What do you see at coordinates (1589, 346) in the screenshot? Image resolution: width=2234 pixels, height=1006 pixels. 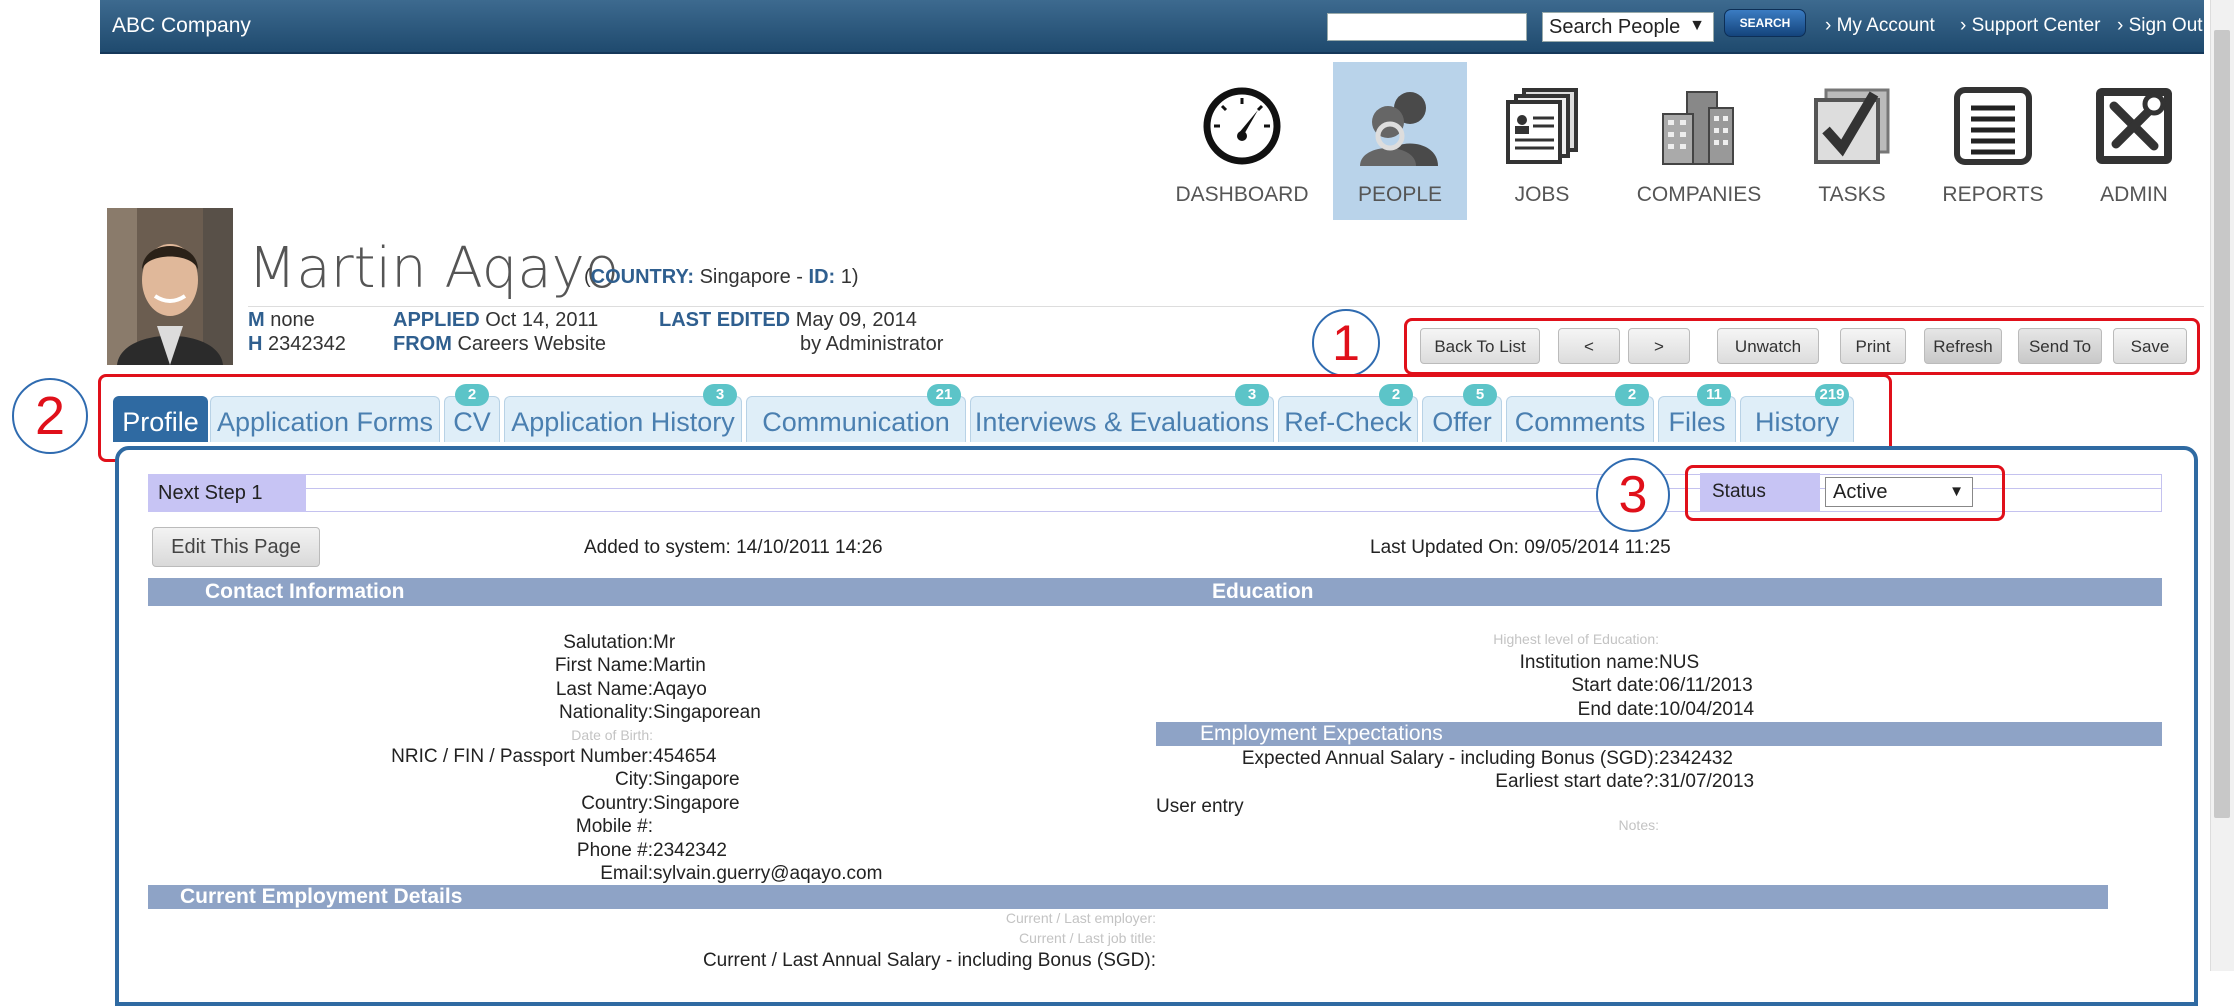 I see `previous-button: <` at bounding box center [1589, 346].